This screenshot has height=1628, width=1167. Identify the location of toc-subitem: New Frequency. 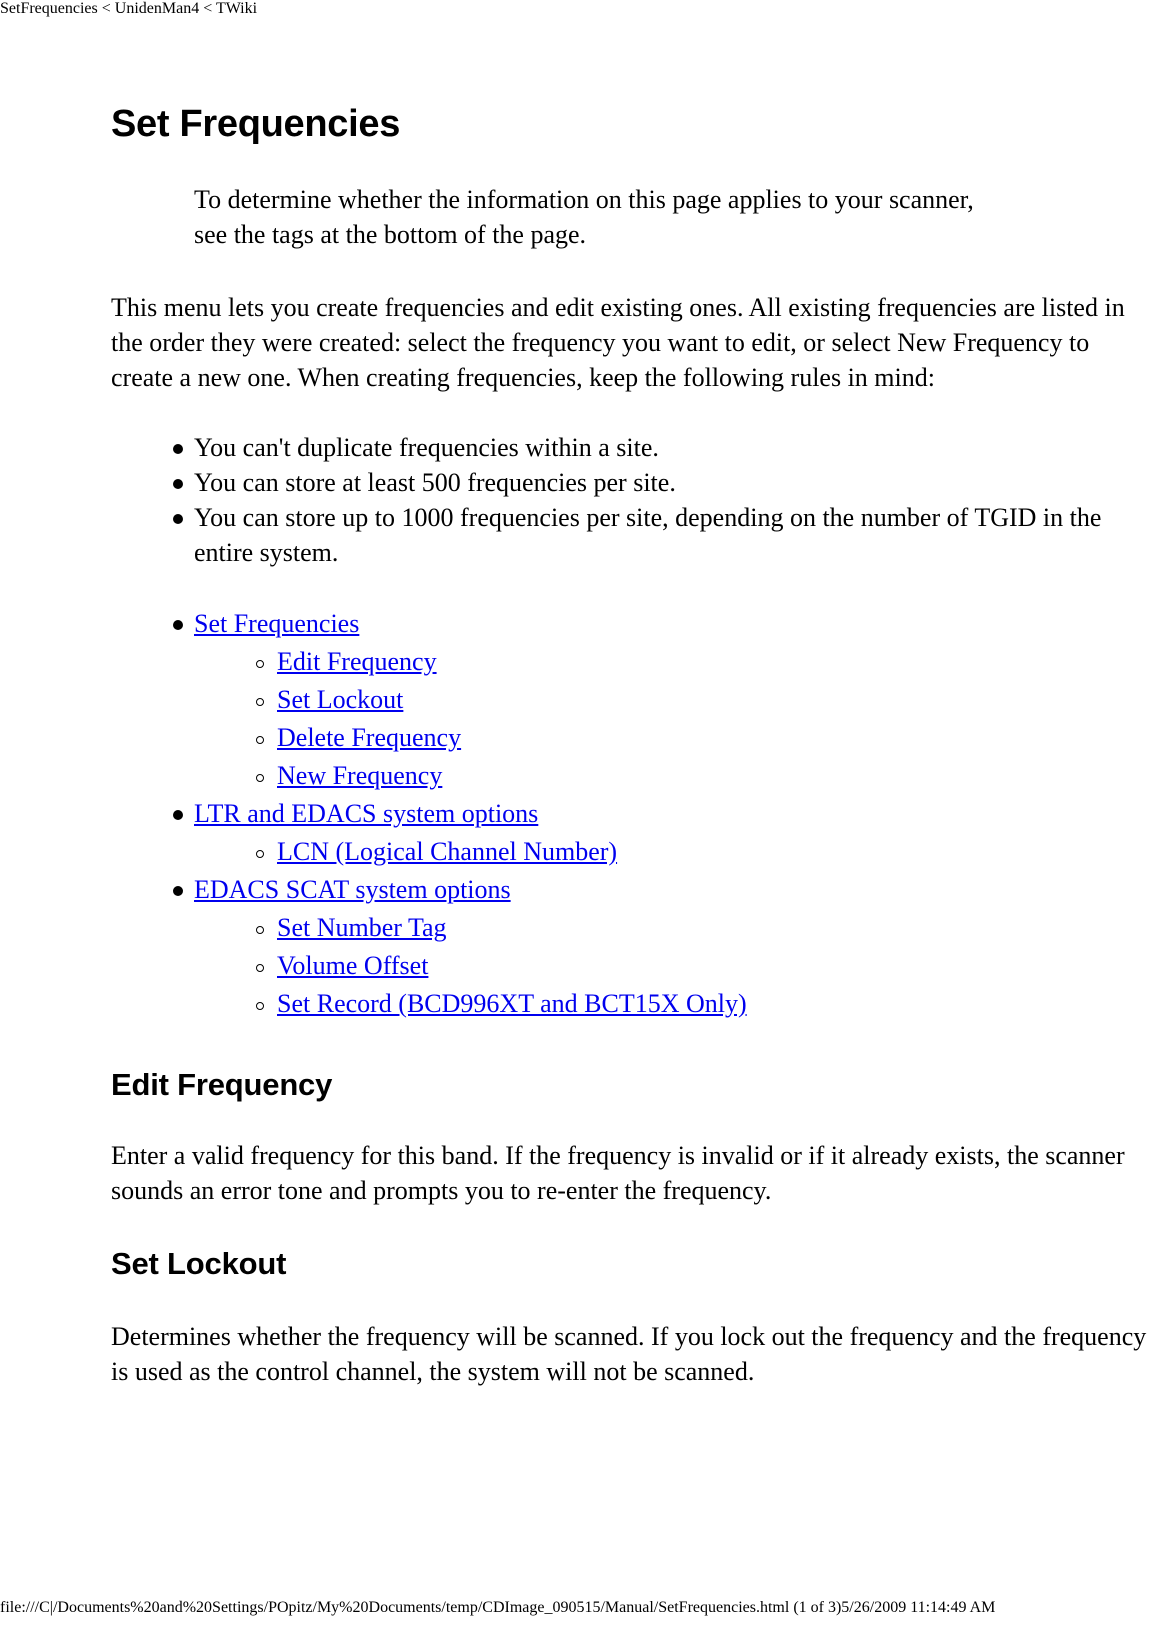
(631, 776).